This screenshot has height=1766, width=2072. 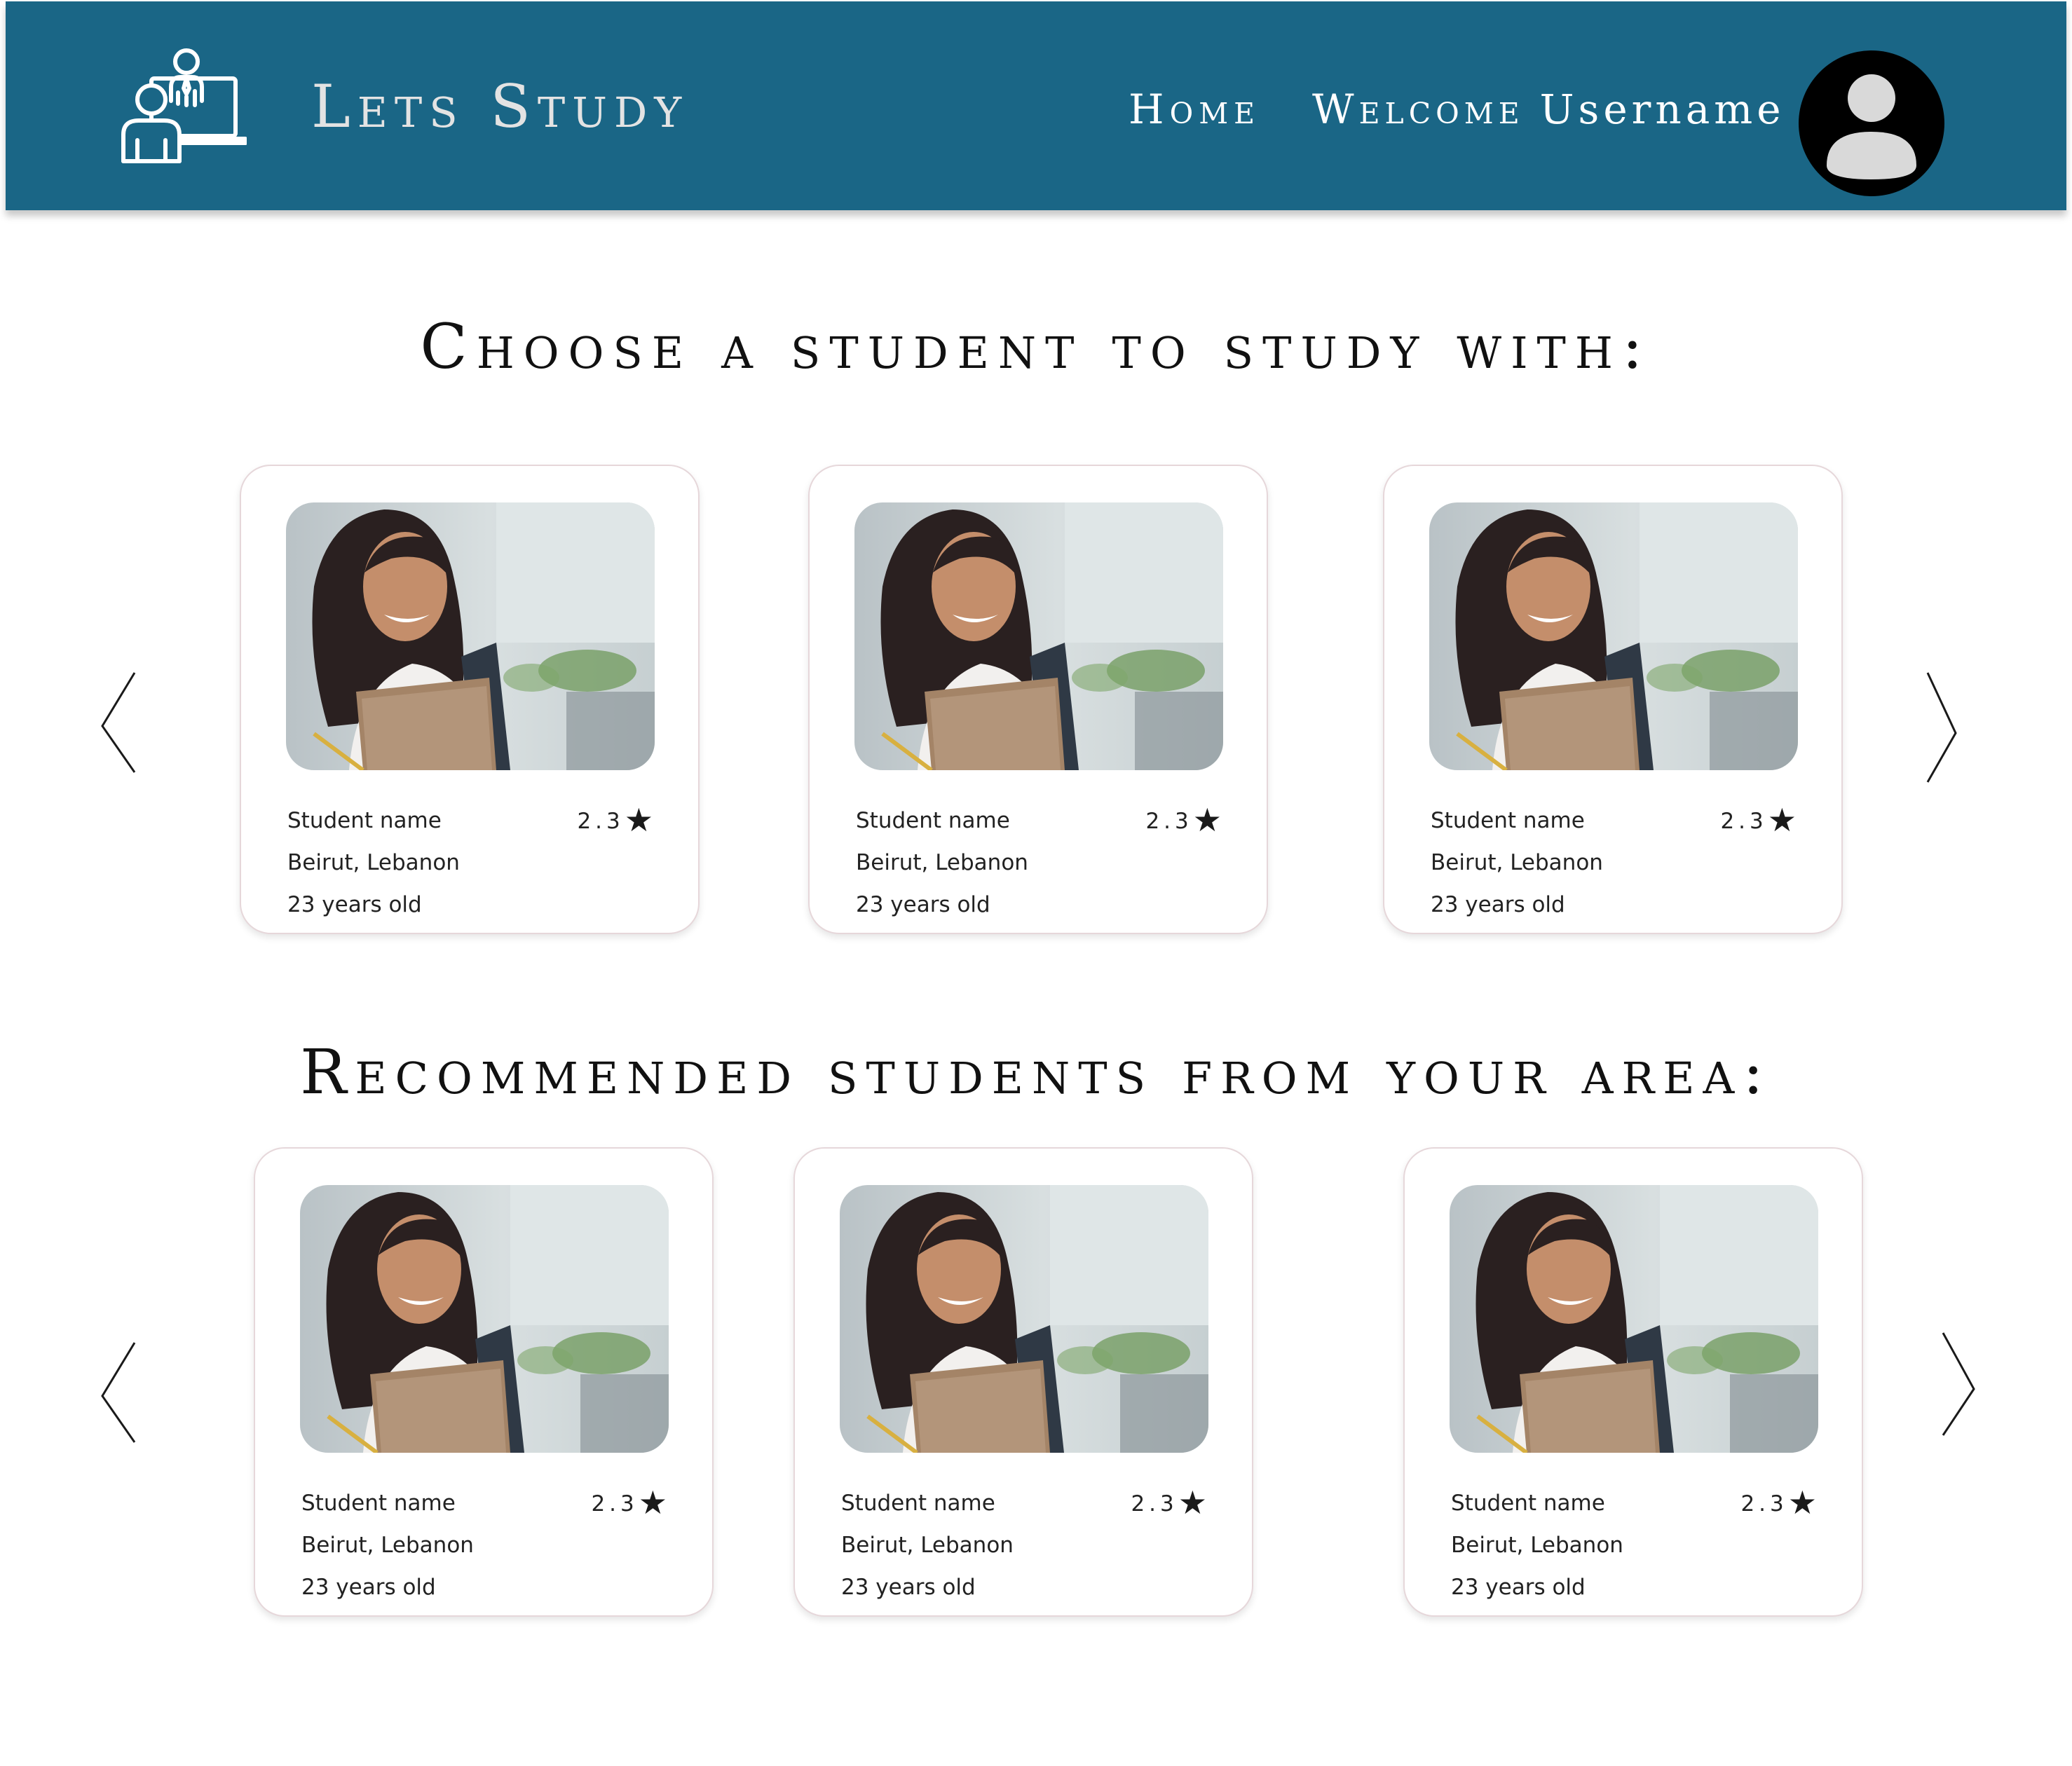 What do you see at coordinates (1194, 109) in the screenshot?
I see `nav-home-link: Home` at bounding box center [1194, 109].